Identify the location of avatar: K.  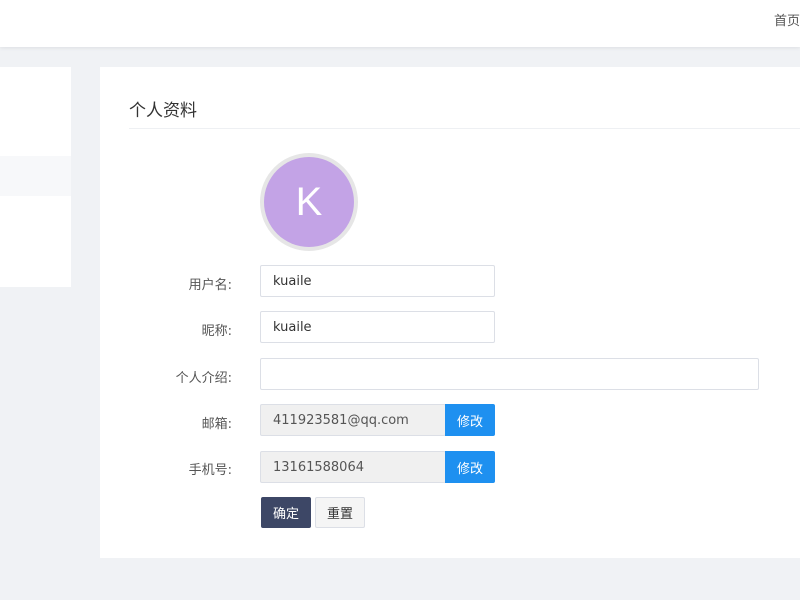
(309, 202).